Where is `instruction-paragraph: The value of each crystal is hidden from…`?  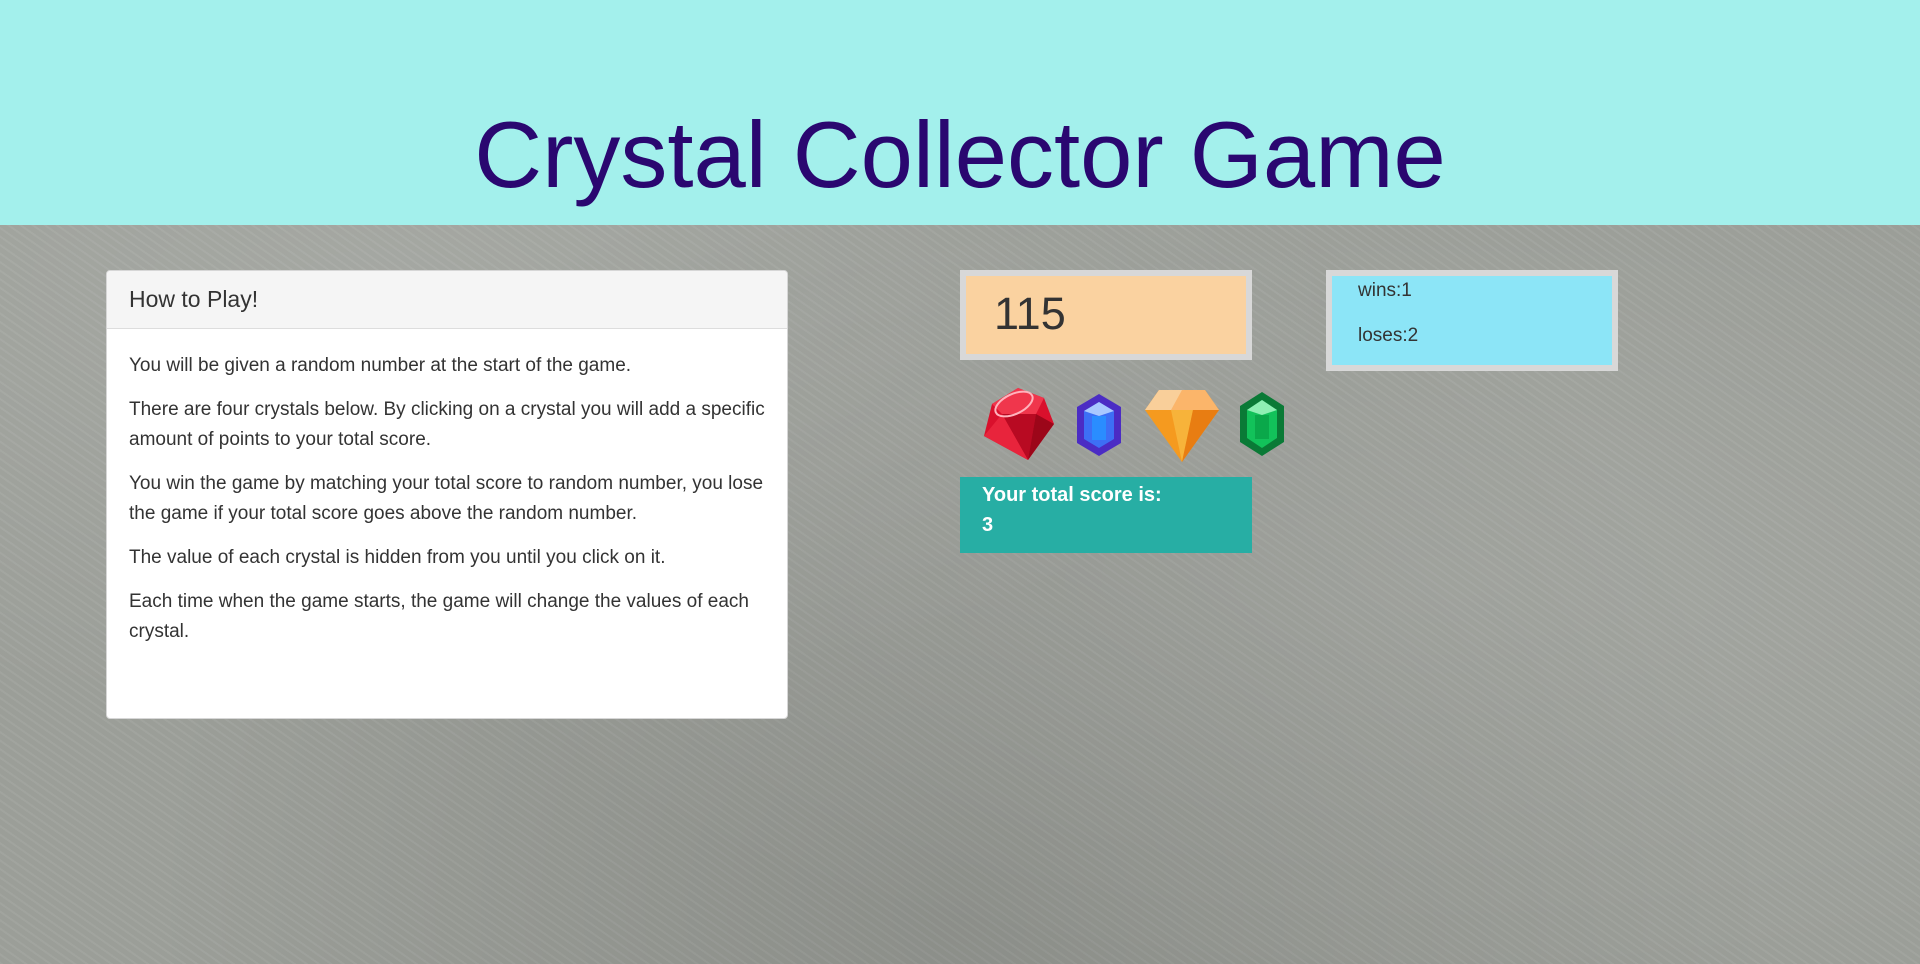
instruction-paragraph: The value of each crystal is hidden from… is located at coordinates (397, 557).